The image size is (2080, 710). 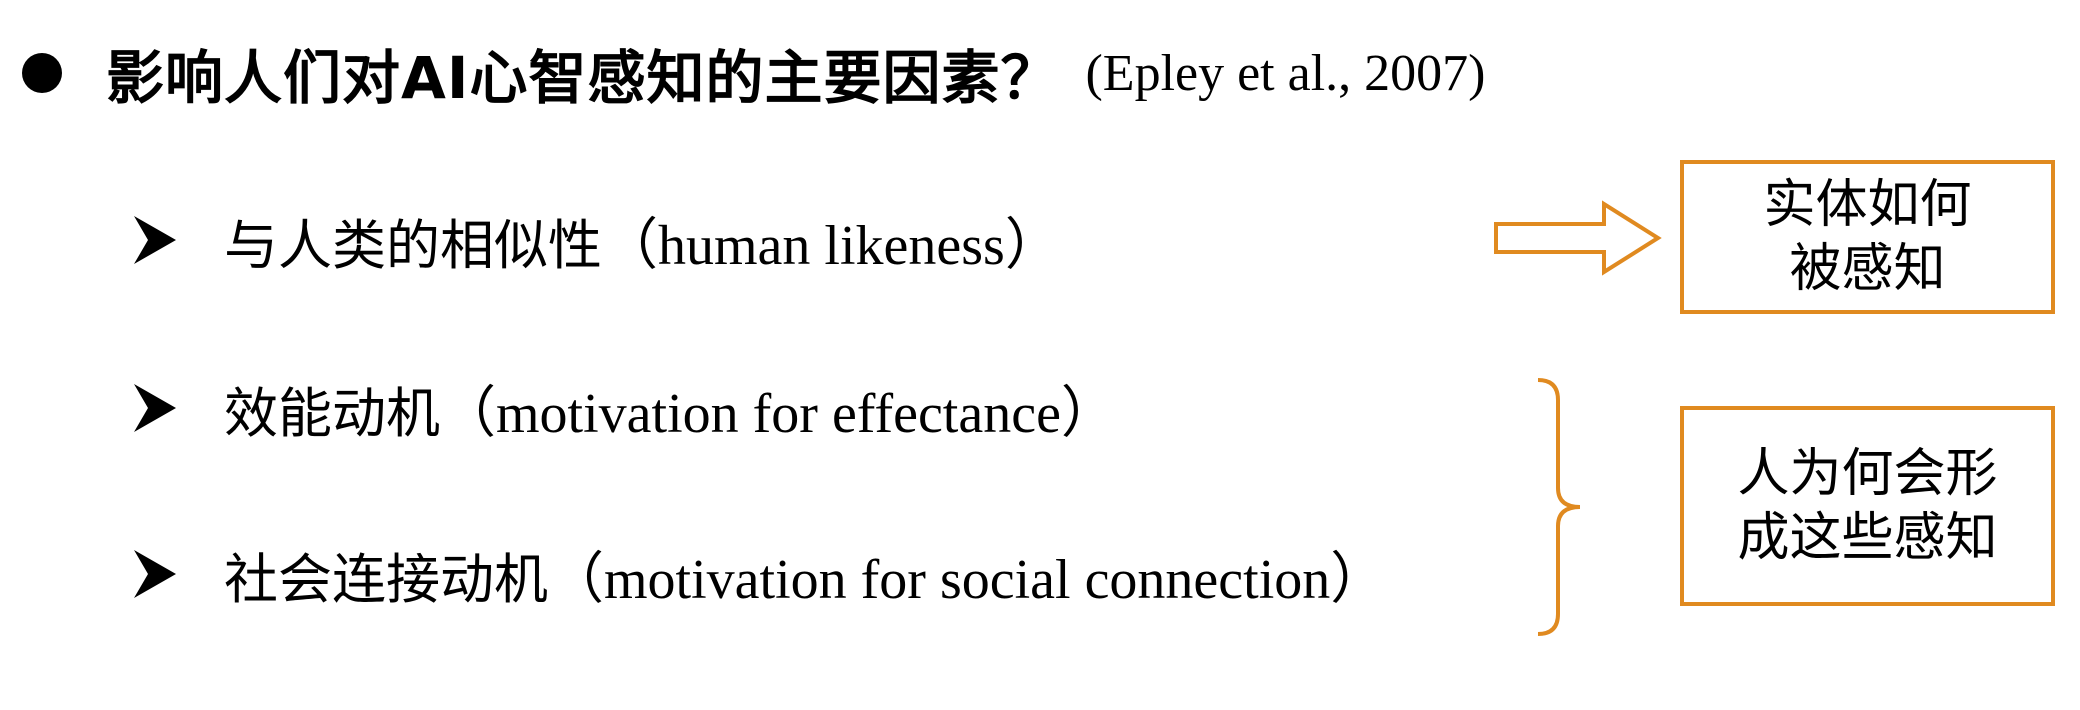 I want to click on slide-title: 影响人们对AI心智感知的主要因素？, so click(x=583, y=78).